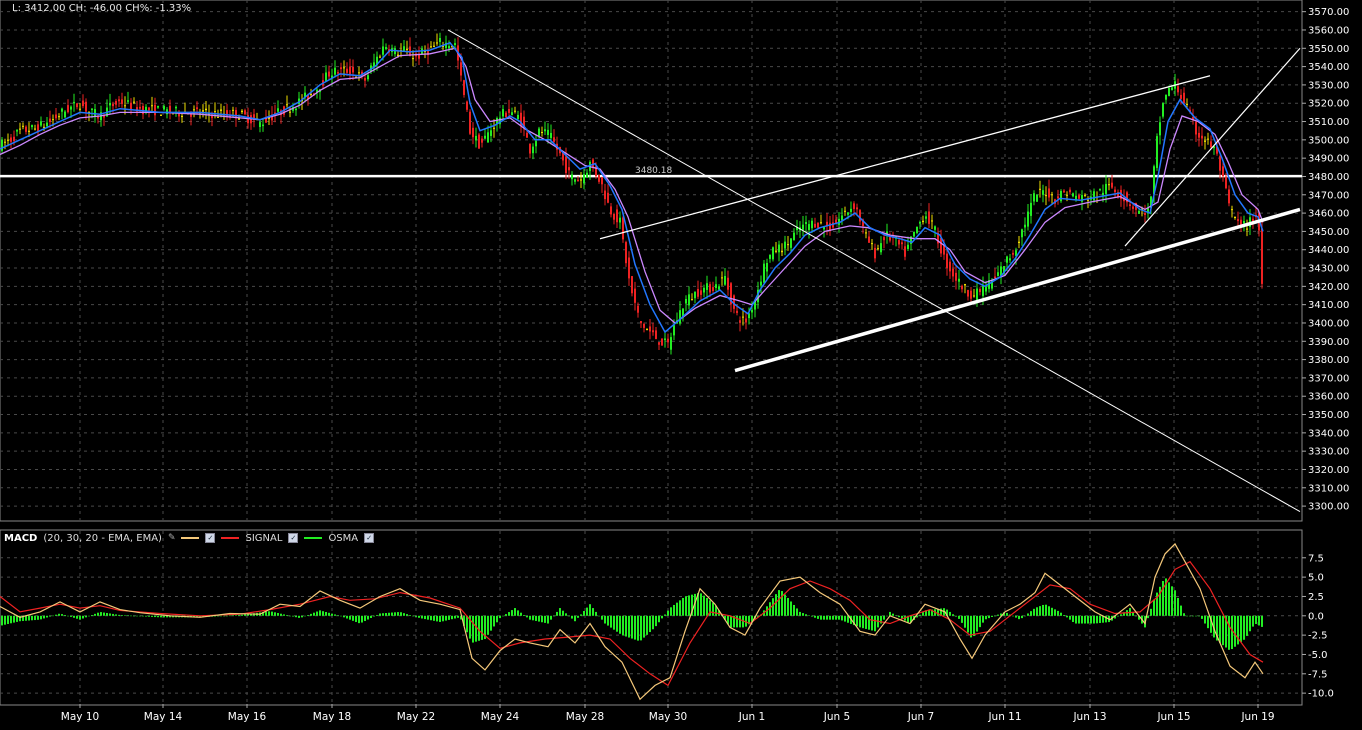  Describe the element at coordinates (21, 538) in the screenshot. I see `macd-title: MACD` at that location.